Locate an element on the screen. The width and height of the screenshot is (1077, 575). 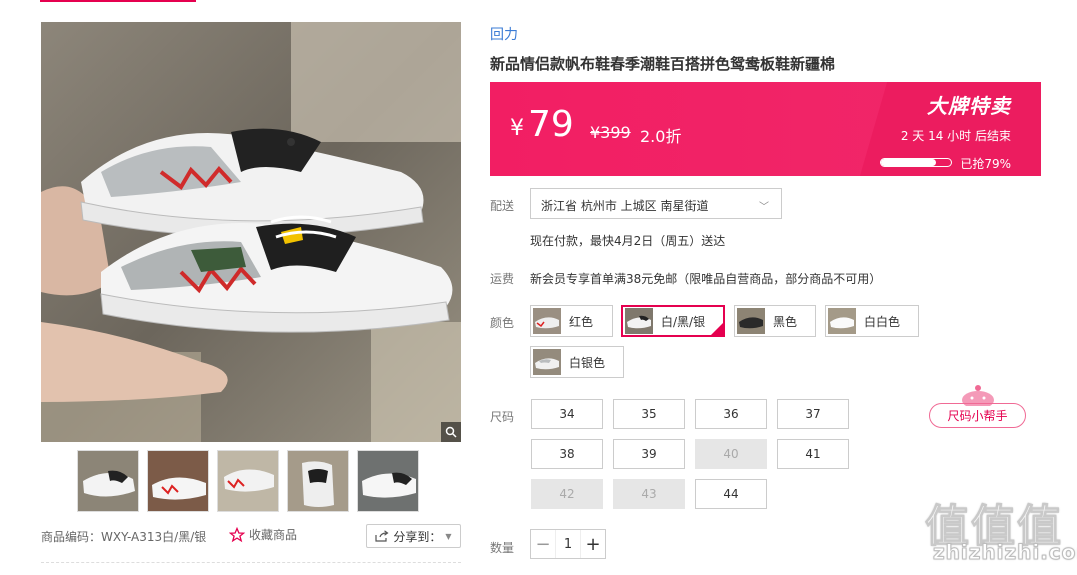
color-option-white-black-silver: 白/黑/银 is located at coordinates (673, 321).